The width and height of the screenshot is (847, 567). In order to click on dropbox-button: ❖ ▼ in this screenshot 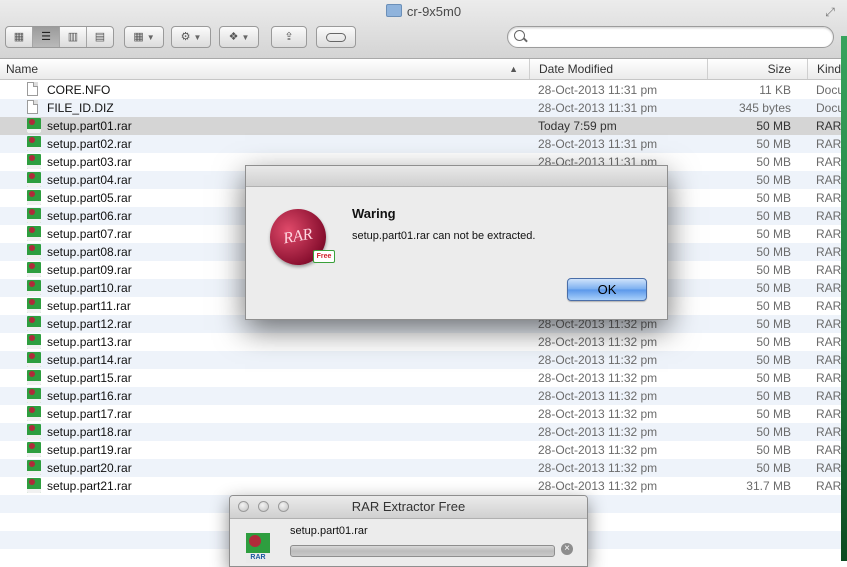, I will do `click(239, 37)`.